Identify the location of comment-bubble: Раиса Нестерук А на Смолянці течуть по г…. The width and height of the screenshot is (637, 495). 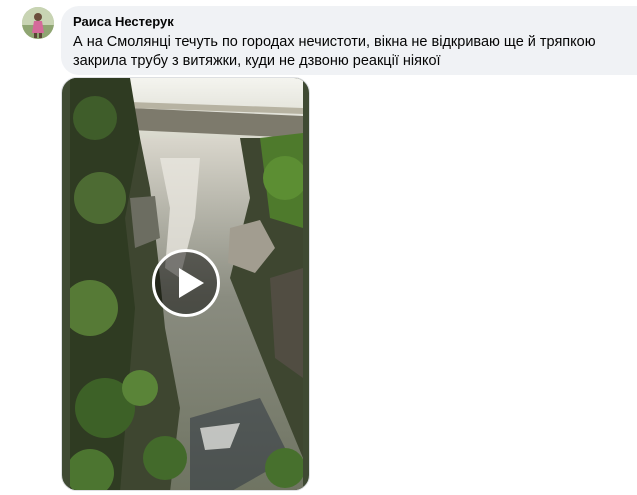
(349, 40).